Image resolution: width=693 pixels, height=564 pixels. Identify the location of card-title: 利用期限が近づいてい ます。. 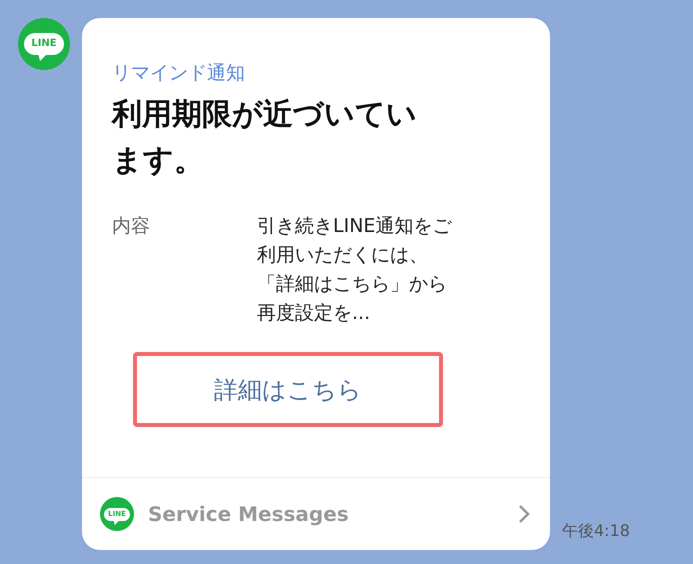
(264, 138).